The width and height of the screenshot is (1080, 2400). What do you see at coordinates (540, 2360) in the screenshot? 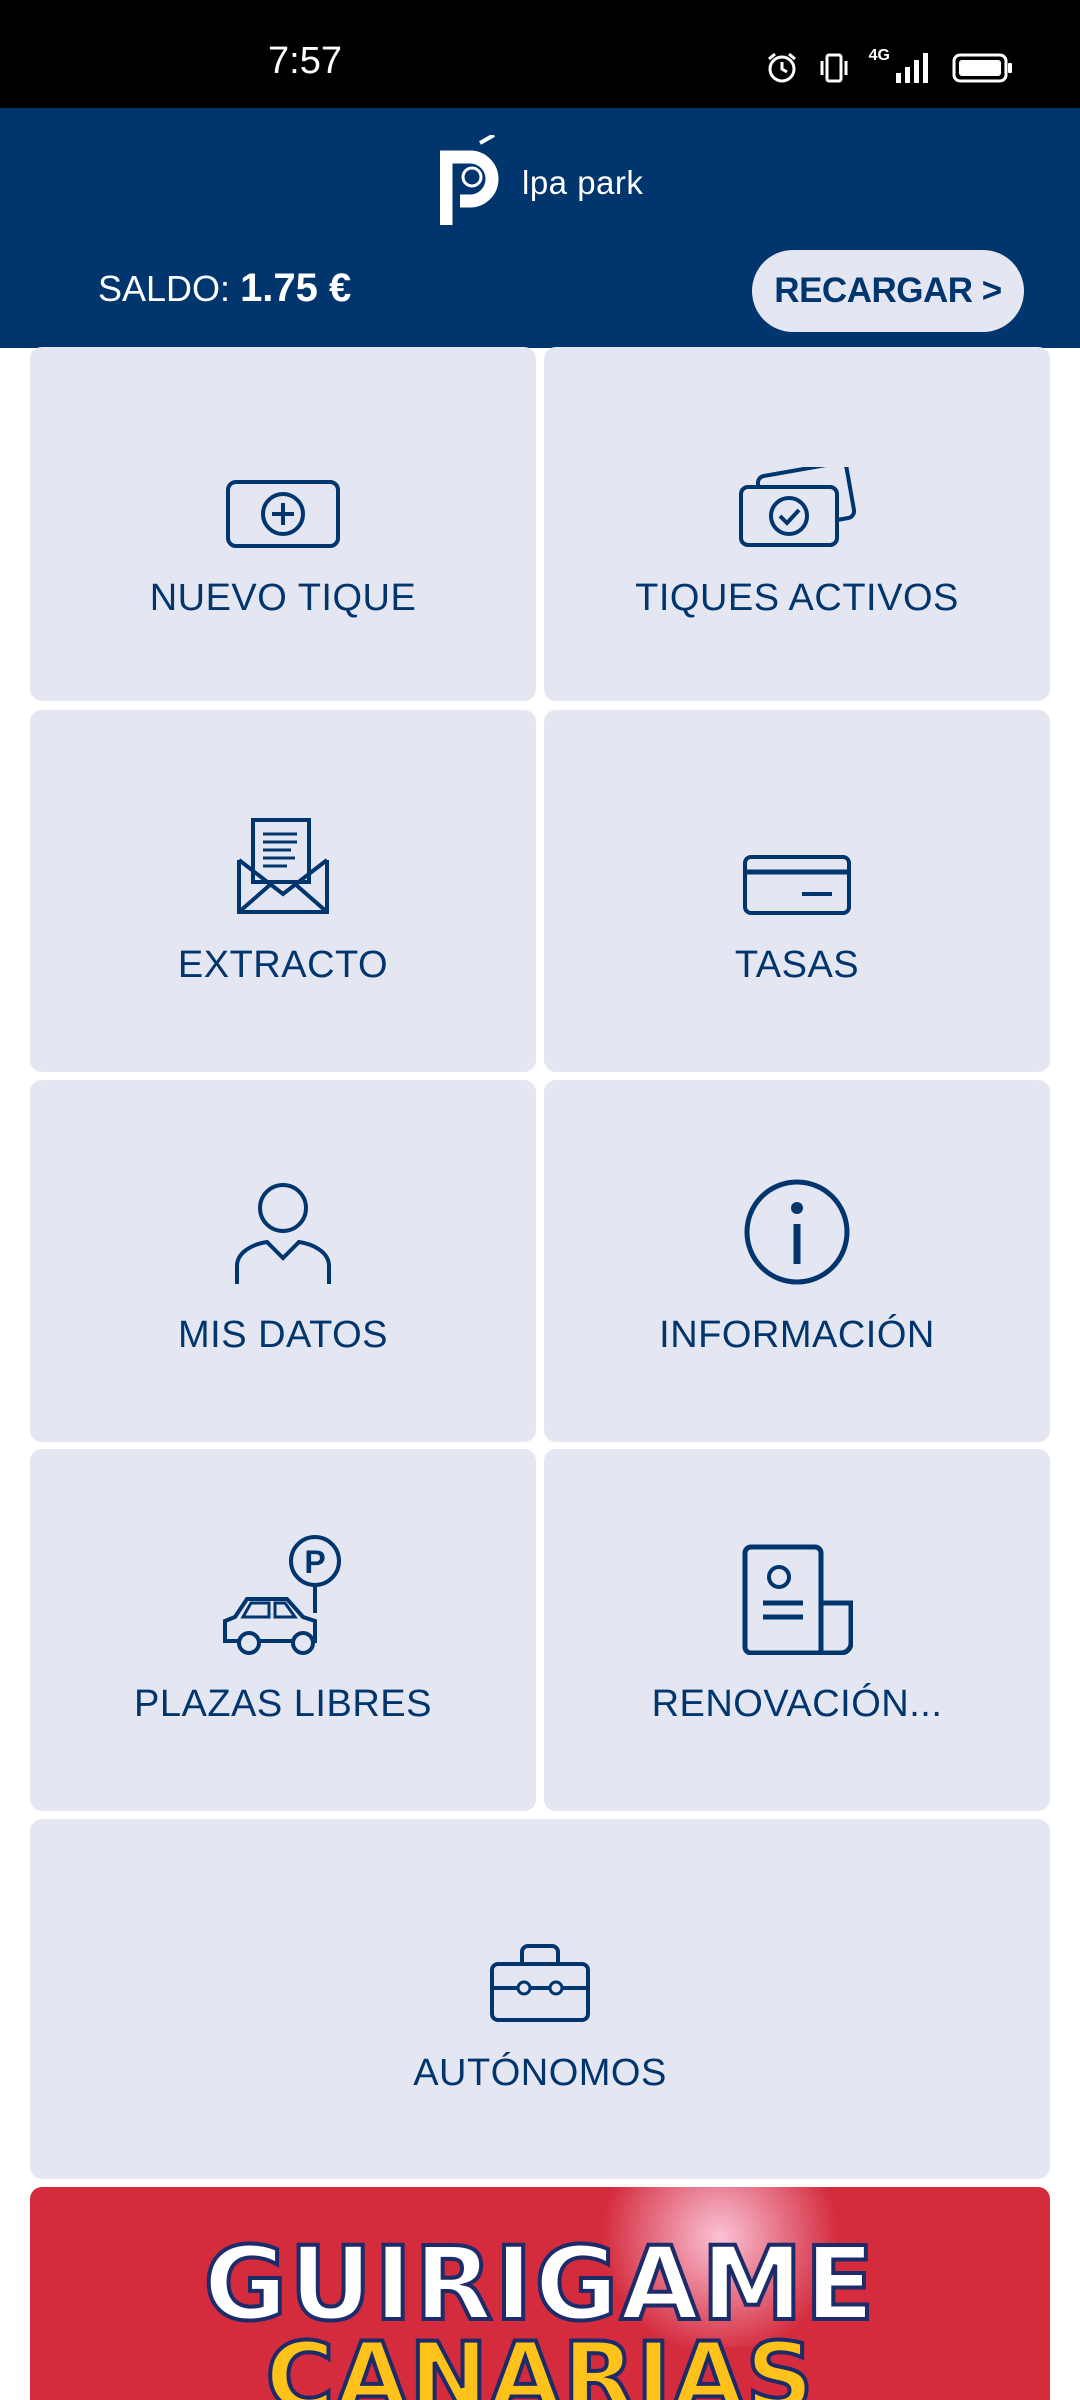
I see `promo-title-line2: CANARIAS` at bounding box center [540, 2360].